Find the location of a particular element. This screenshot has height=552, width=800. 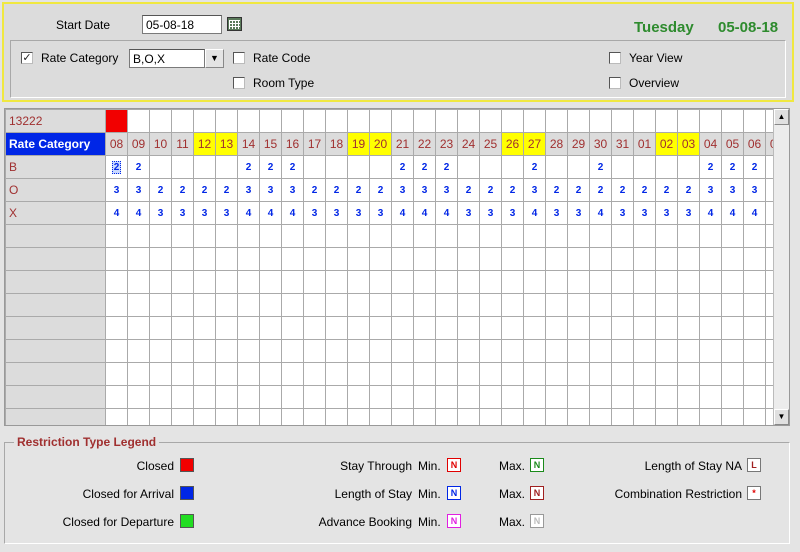

date-header-cell: 08 is located at coordinates (116, 144).